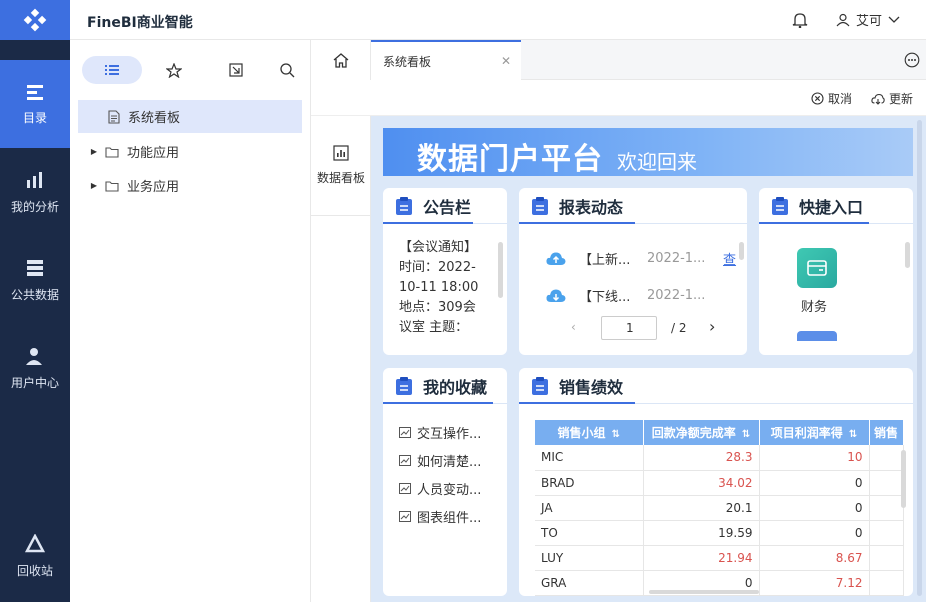  I want to click on column-header: 销售, so click(886, 432).